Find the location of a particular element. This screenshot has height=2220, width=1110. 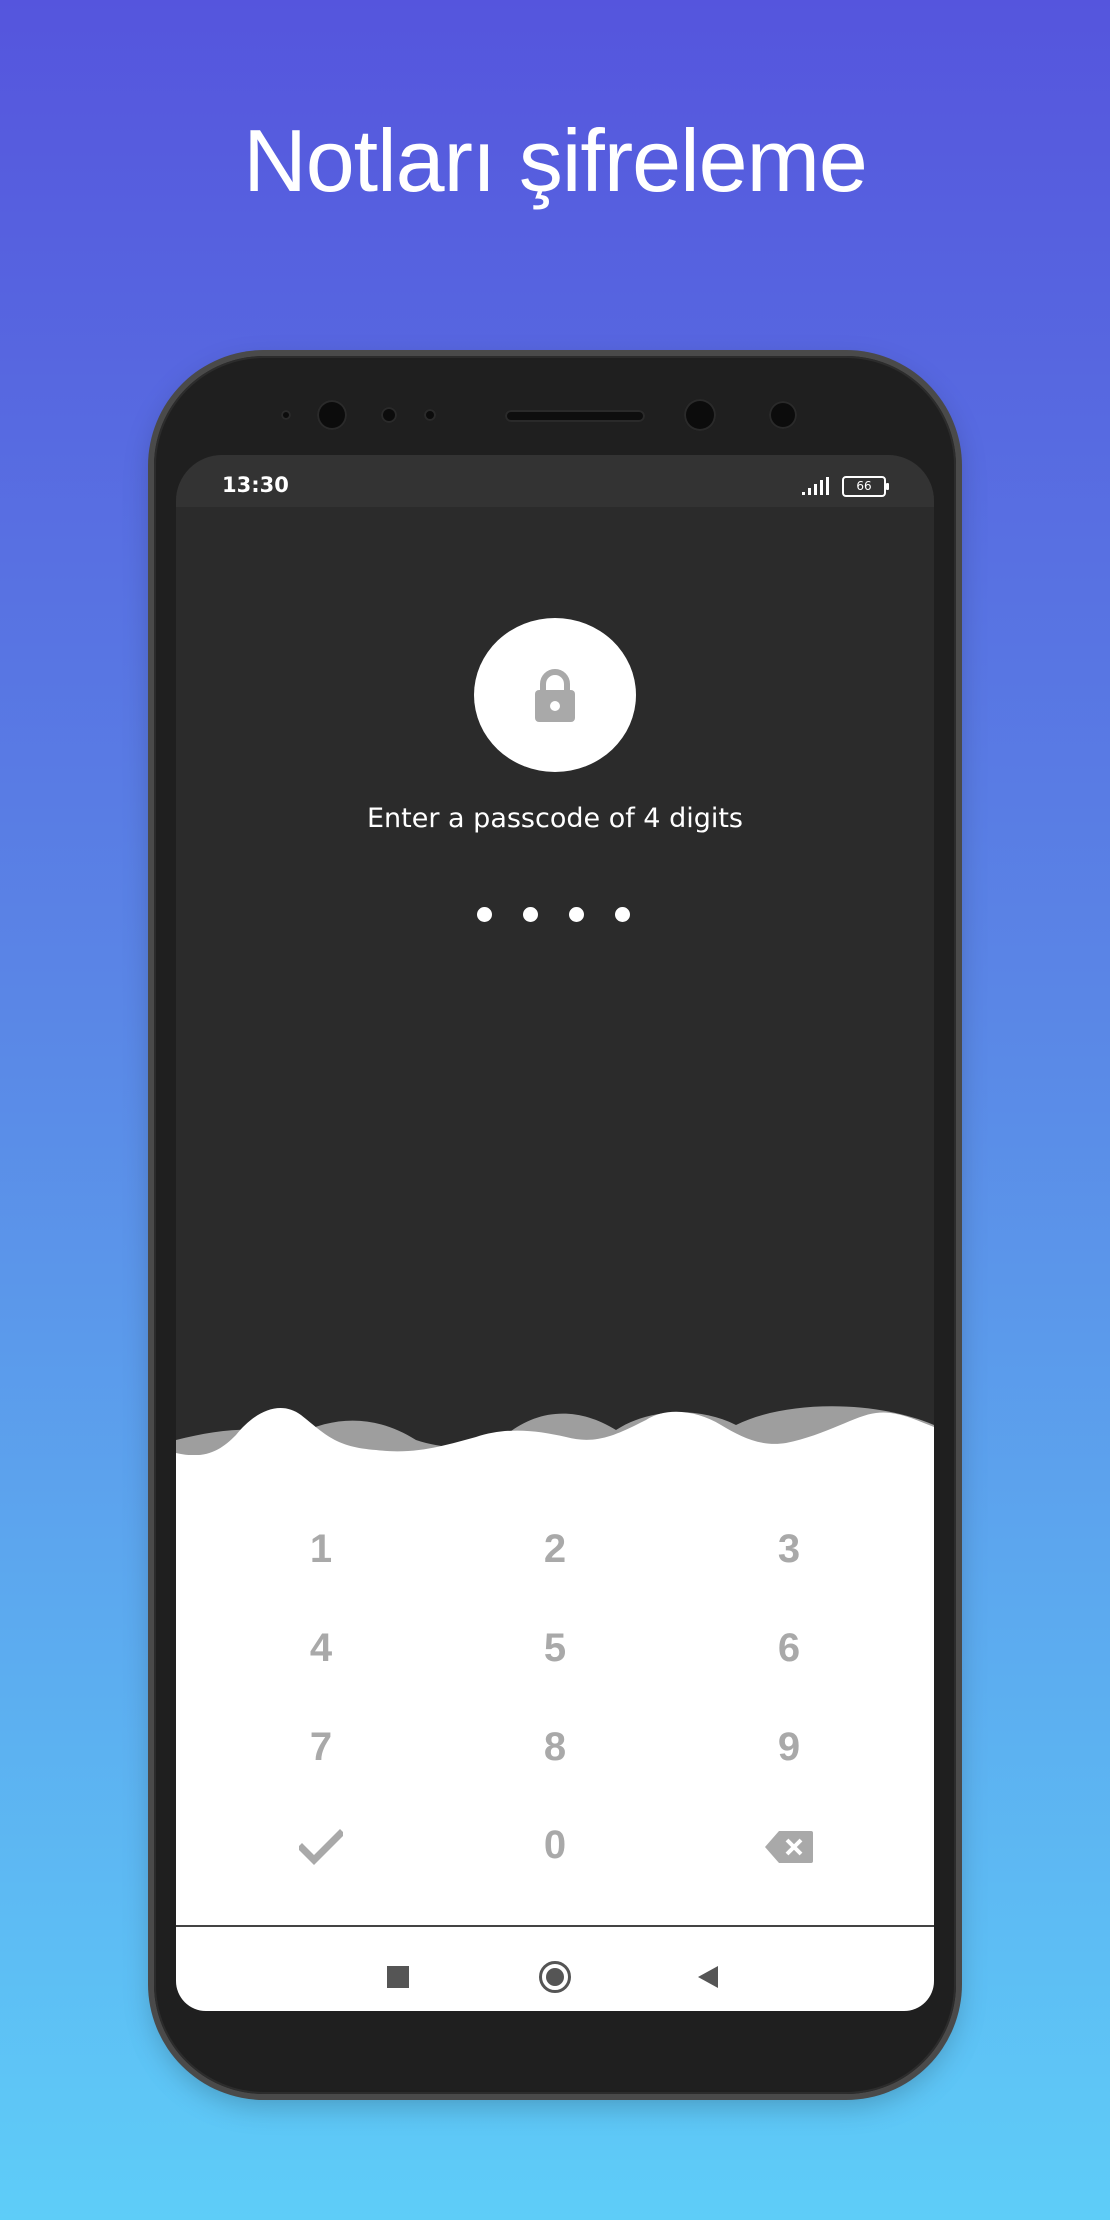

key-4: 4 is located at coordinates (321, 1648).